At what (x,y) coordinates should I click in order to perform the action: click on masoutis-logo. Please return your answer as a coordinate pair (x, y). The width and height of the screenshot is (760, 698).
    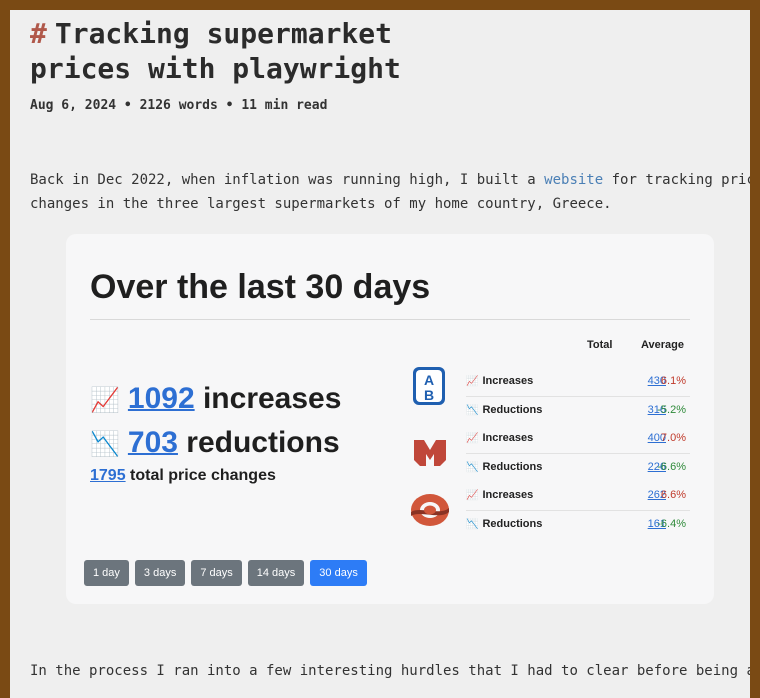
    Looking at the image, I should click on (430, 453).